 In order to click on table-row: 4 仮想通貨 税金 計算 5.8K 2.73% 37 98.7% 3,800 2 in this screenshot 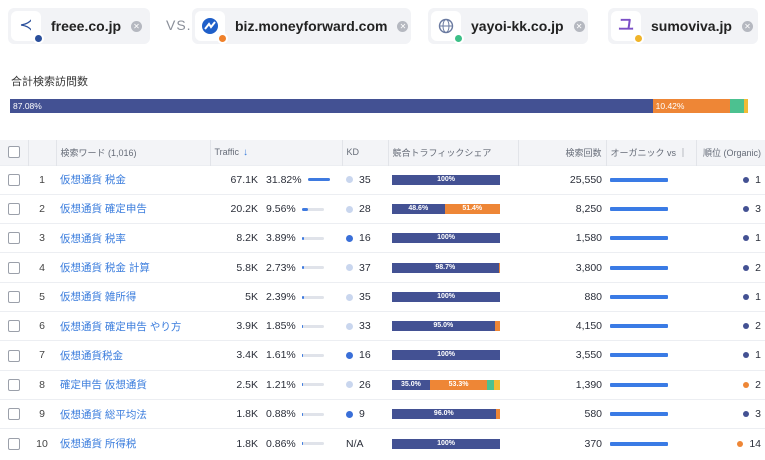, I will do `click(382, 267)`.